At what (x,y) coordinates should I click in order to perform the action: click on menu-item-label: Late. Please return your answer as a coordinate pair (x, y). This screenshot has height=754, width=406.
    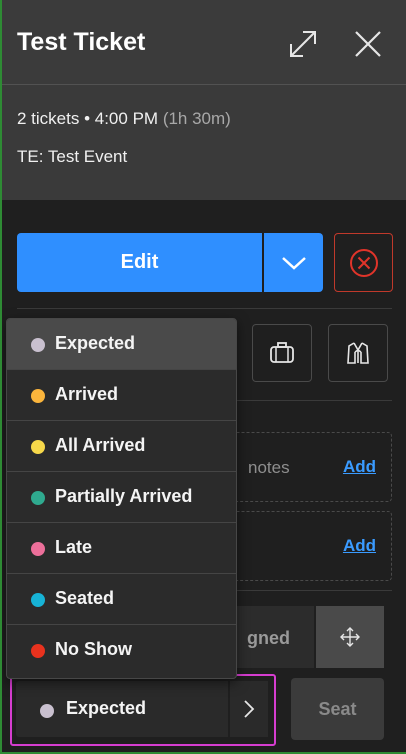
    Looking at the image, I should click on (74, 547).